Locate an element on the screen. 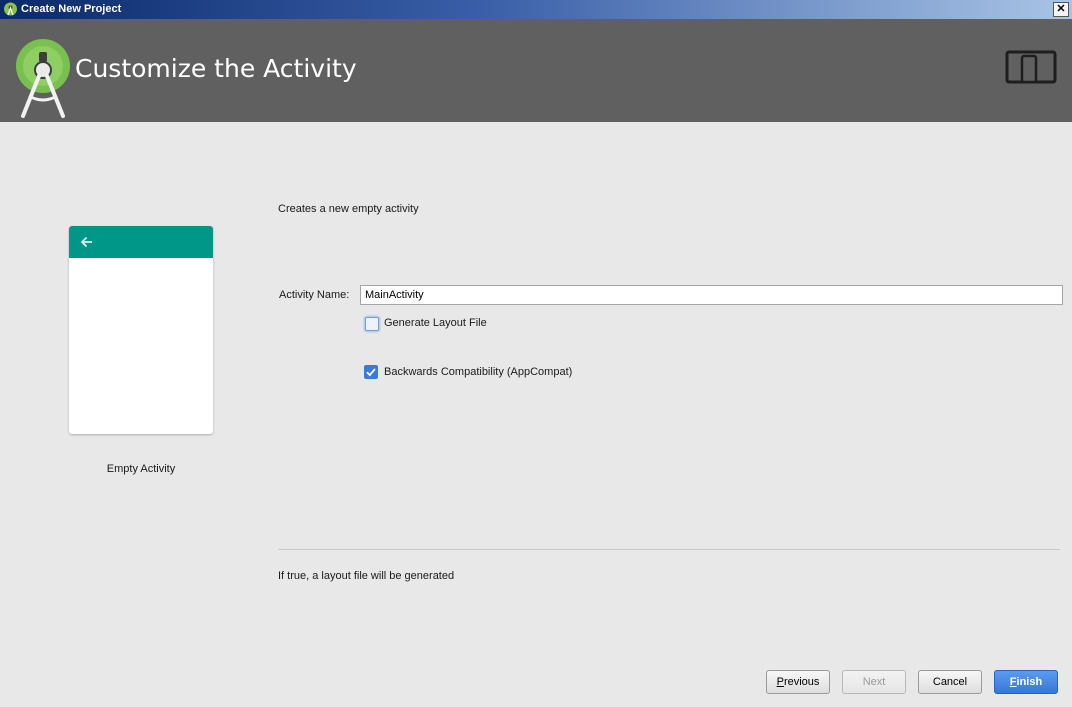 This screenshot has height=707, width=1072. template-description: Creates a new empty activity is located at coordinates (348, 209).